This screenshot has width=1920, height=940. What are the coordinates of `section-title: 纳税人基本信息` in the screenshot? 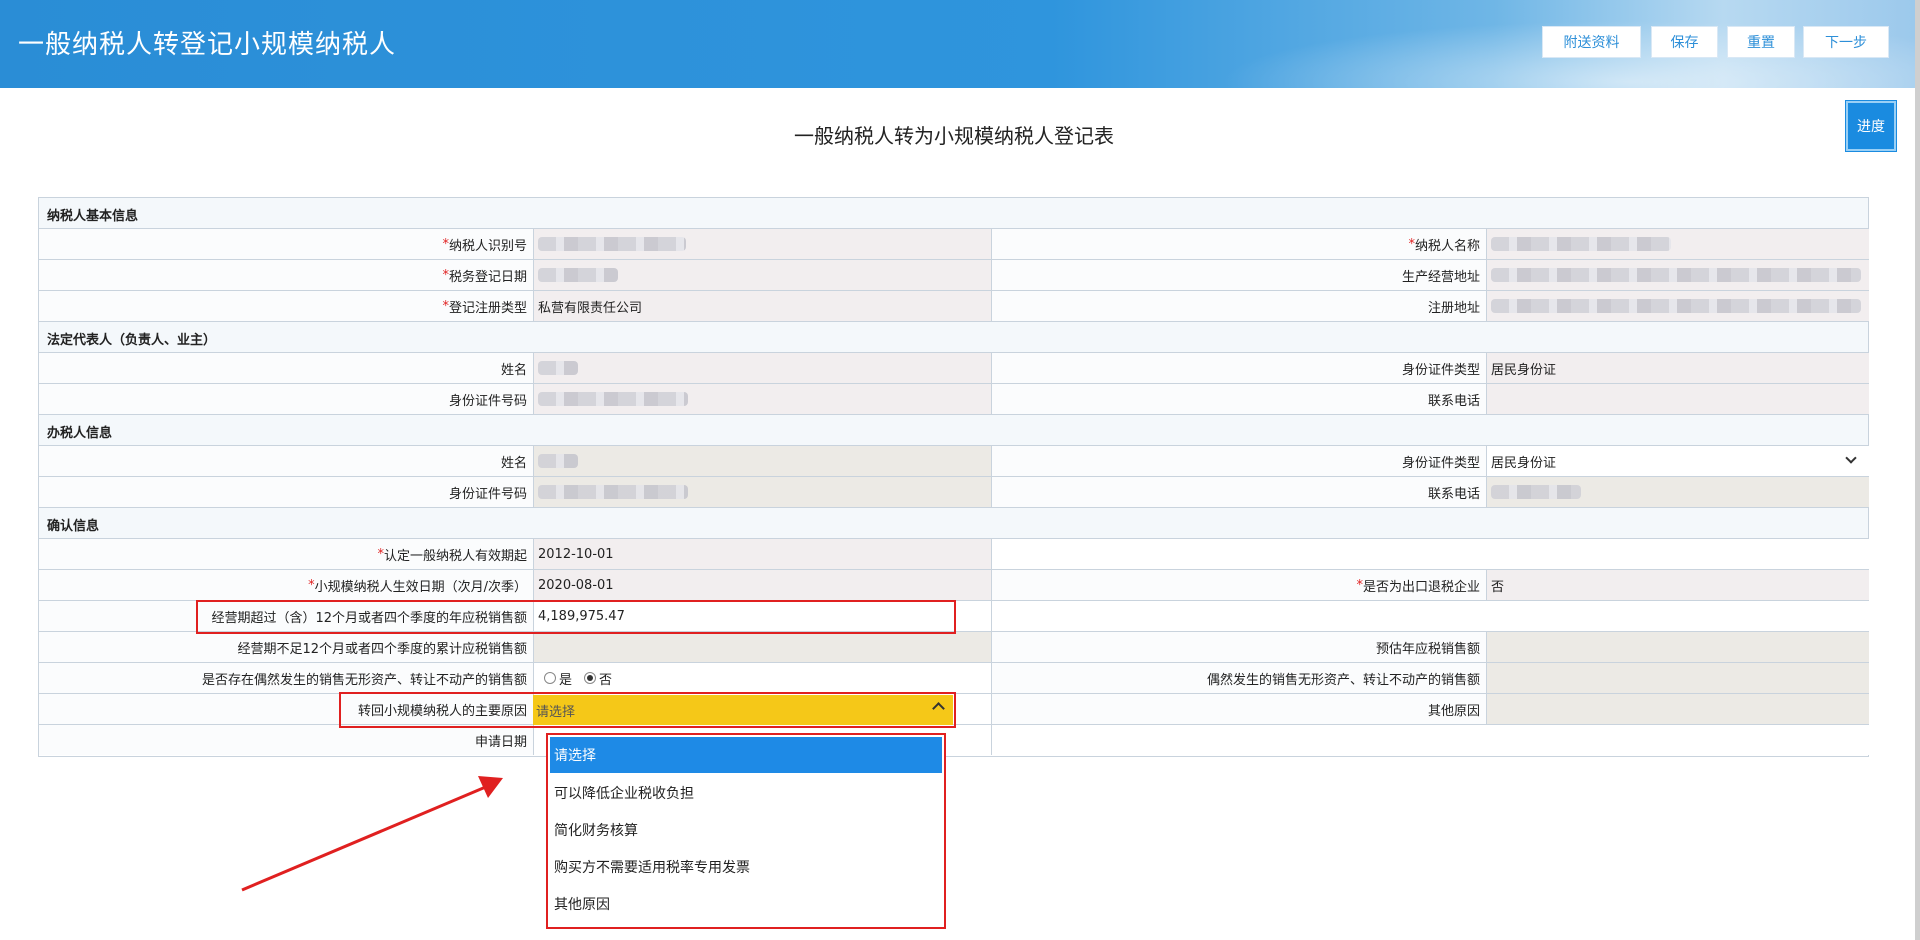 It's located at (93, 216).